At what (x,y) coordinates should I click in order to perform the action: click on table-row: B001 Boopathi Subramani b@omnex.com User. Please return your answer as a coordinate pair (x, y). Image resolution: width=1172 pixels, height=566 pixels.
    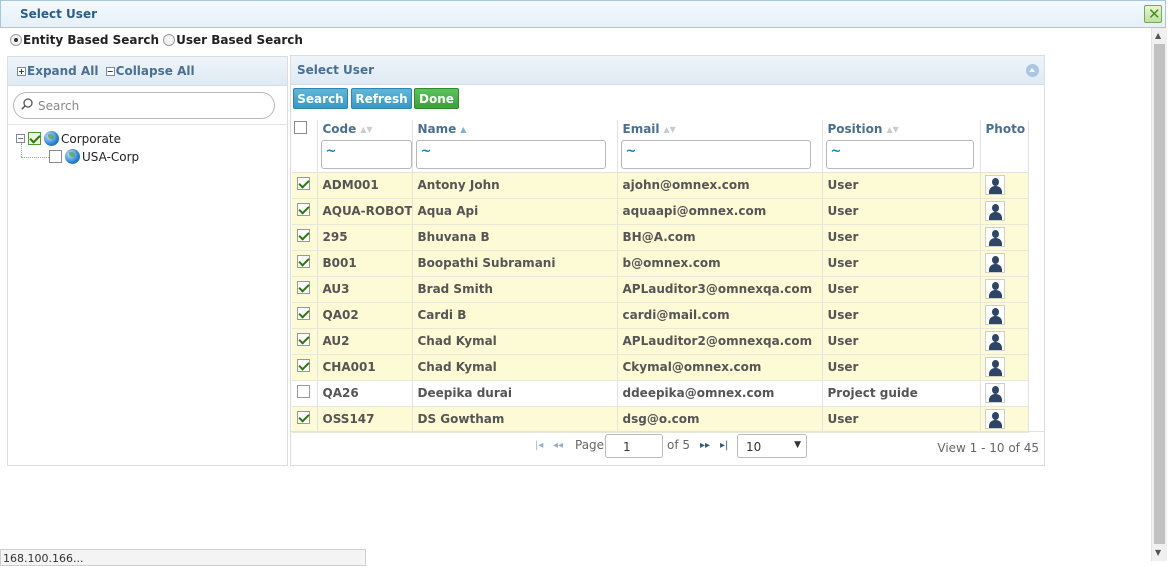
    Looking at the image, I should click on (660, 263).